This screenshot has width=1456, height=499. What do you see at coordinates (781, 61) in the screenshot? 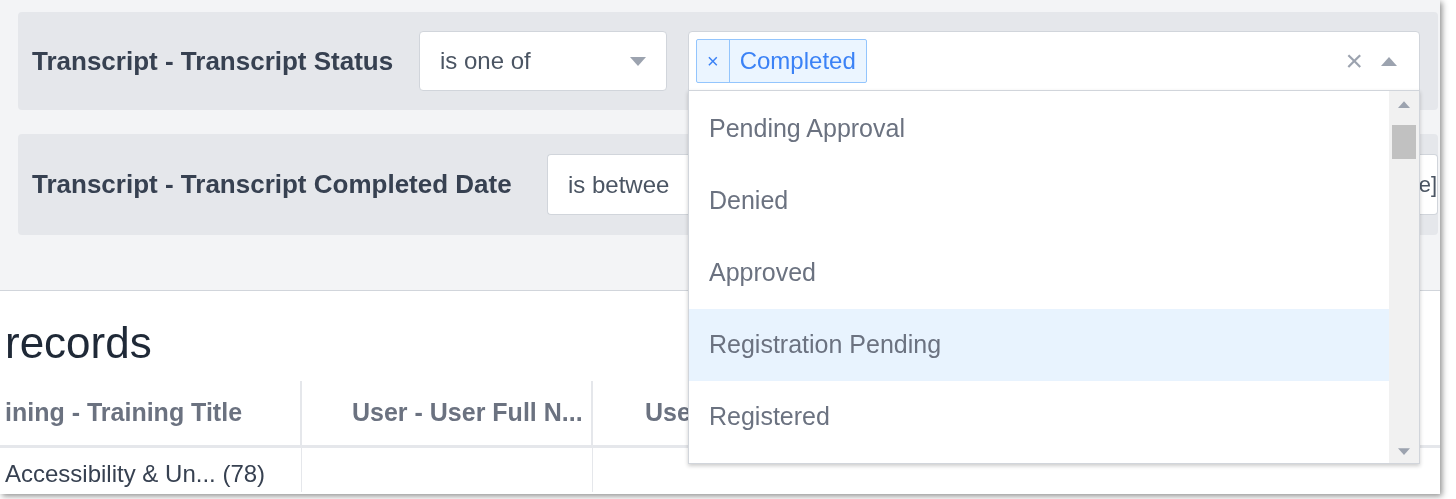
I see `value-tag: × Completed` at bounding box center [781, 61].